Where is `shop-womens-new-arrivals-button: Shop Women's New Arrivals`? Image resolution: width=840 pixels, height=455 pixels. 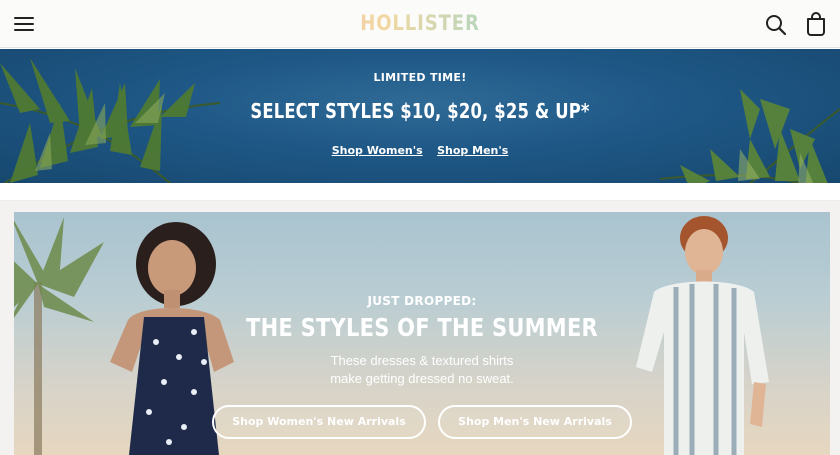
shop-womens-new-arrivals-button: Shop Women's New Arrivals is located at coordinates (319, 422).